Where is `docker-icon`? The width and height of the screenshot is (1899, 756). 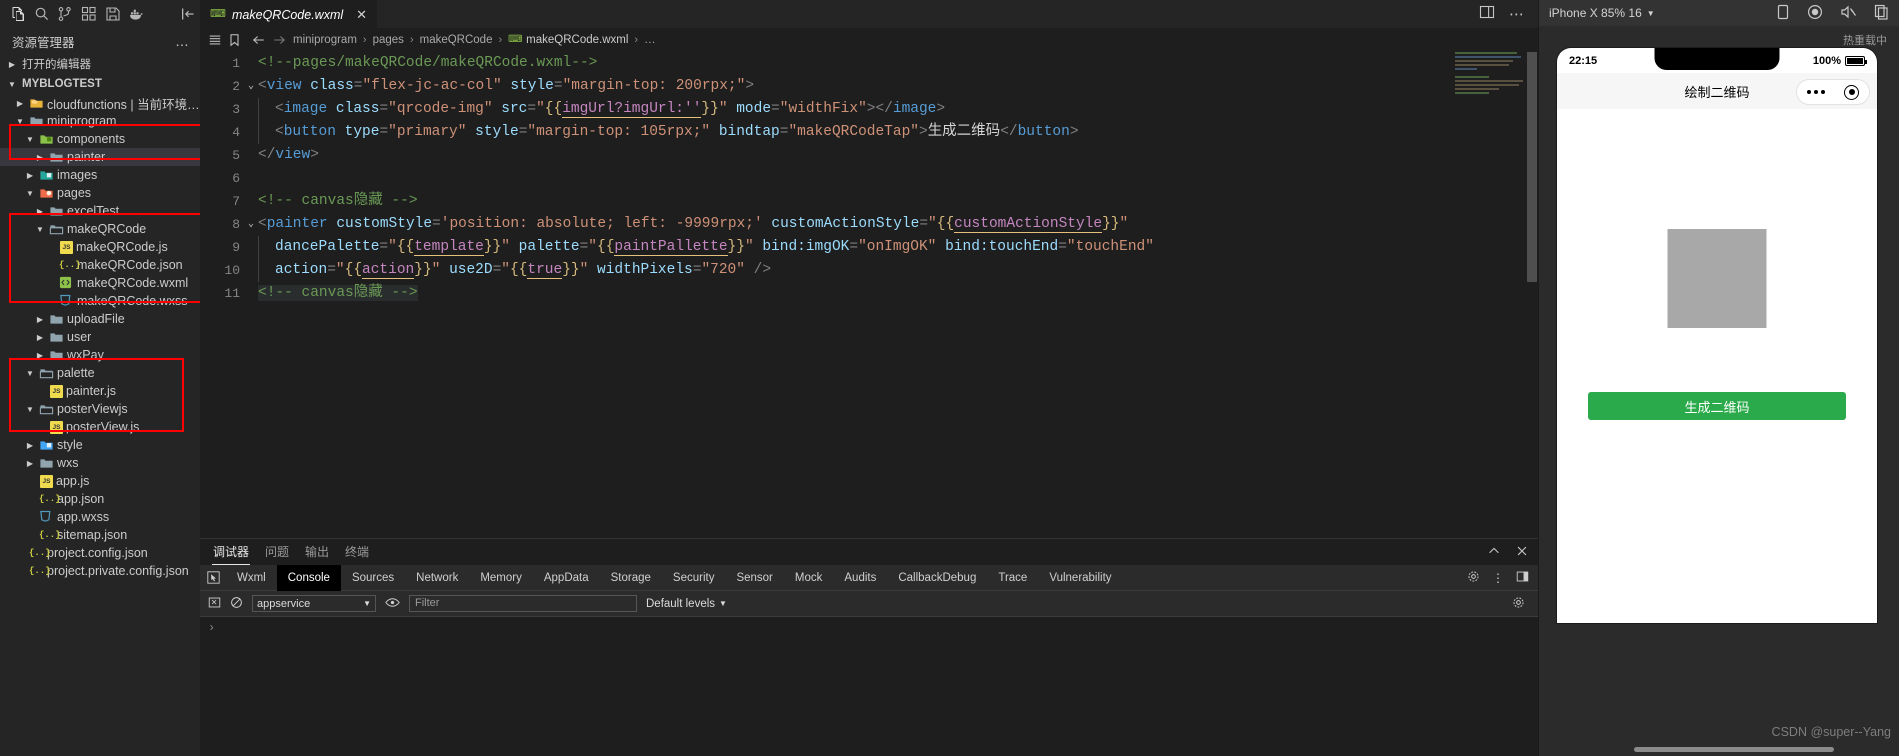
docker-icon is located at coordinates (137, 14).